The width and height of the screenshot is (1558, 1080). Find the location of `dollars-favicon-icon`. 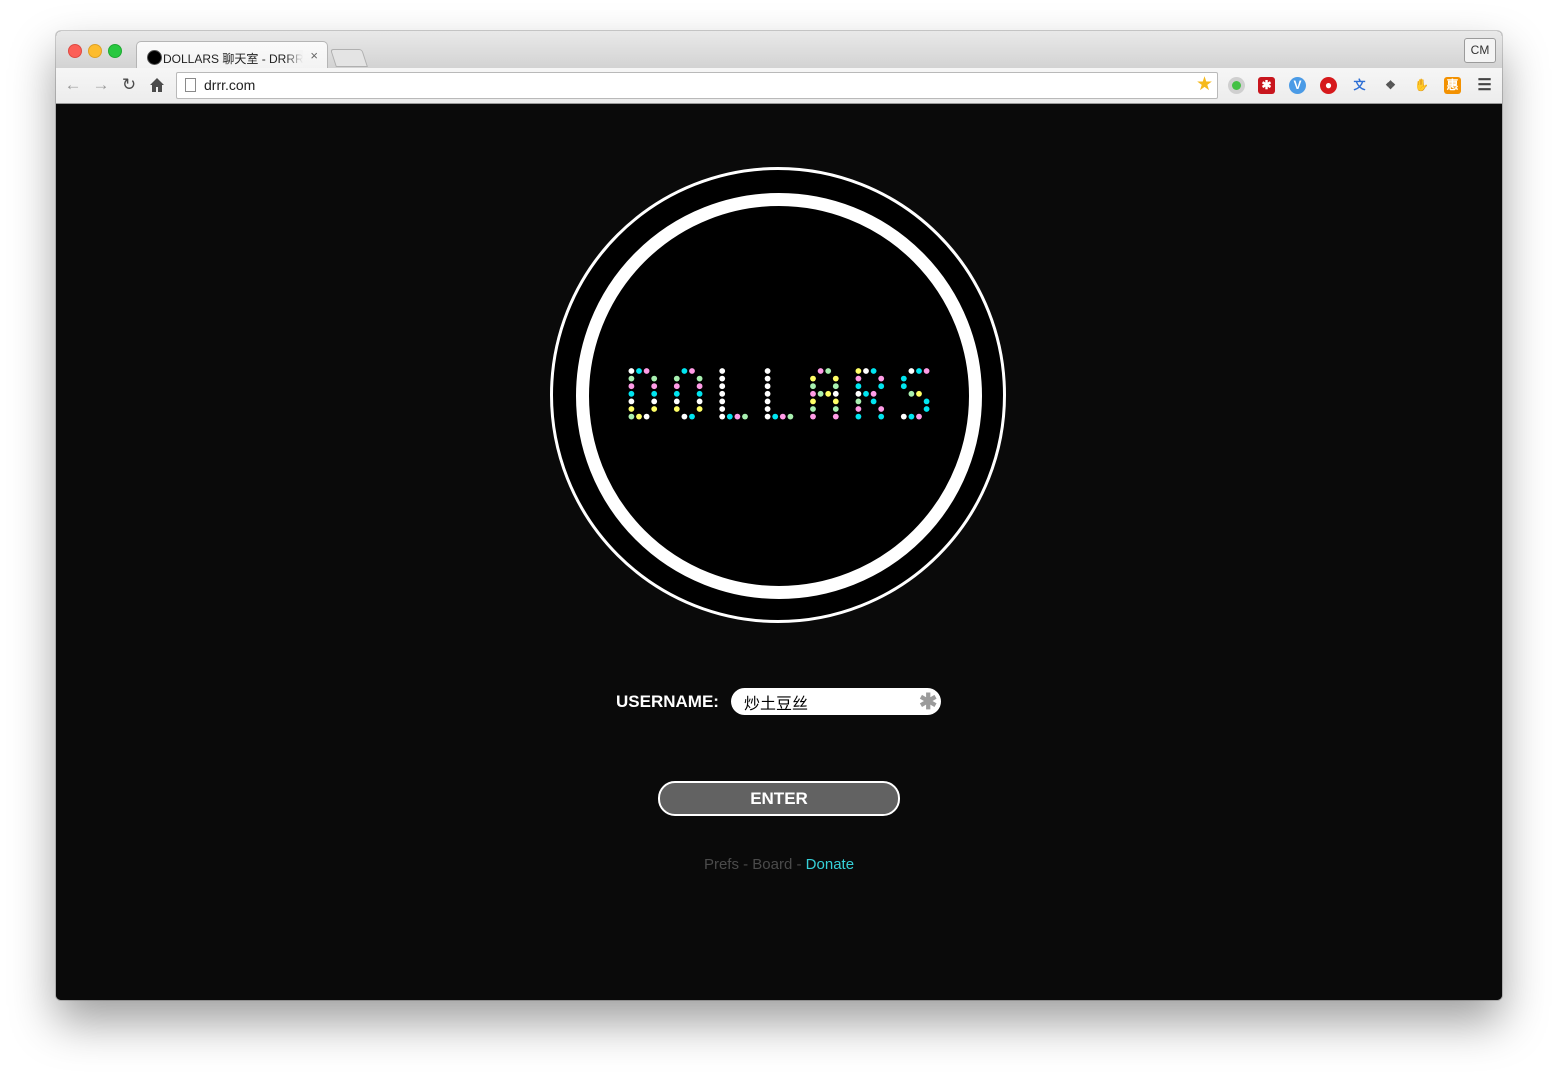

dollars-favicon-icon is located at coordinates (154, 57).